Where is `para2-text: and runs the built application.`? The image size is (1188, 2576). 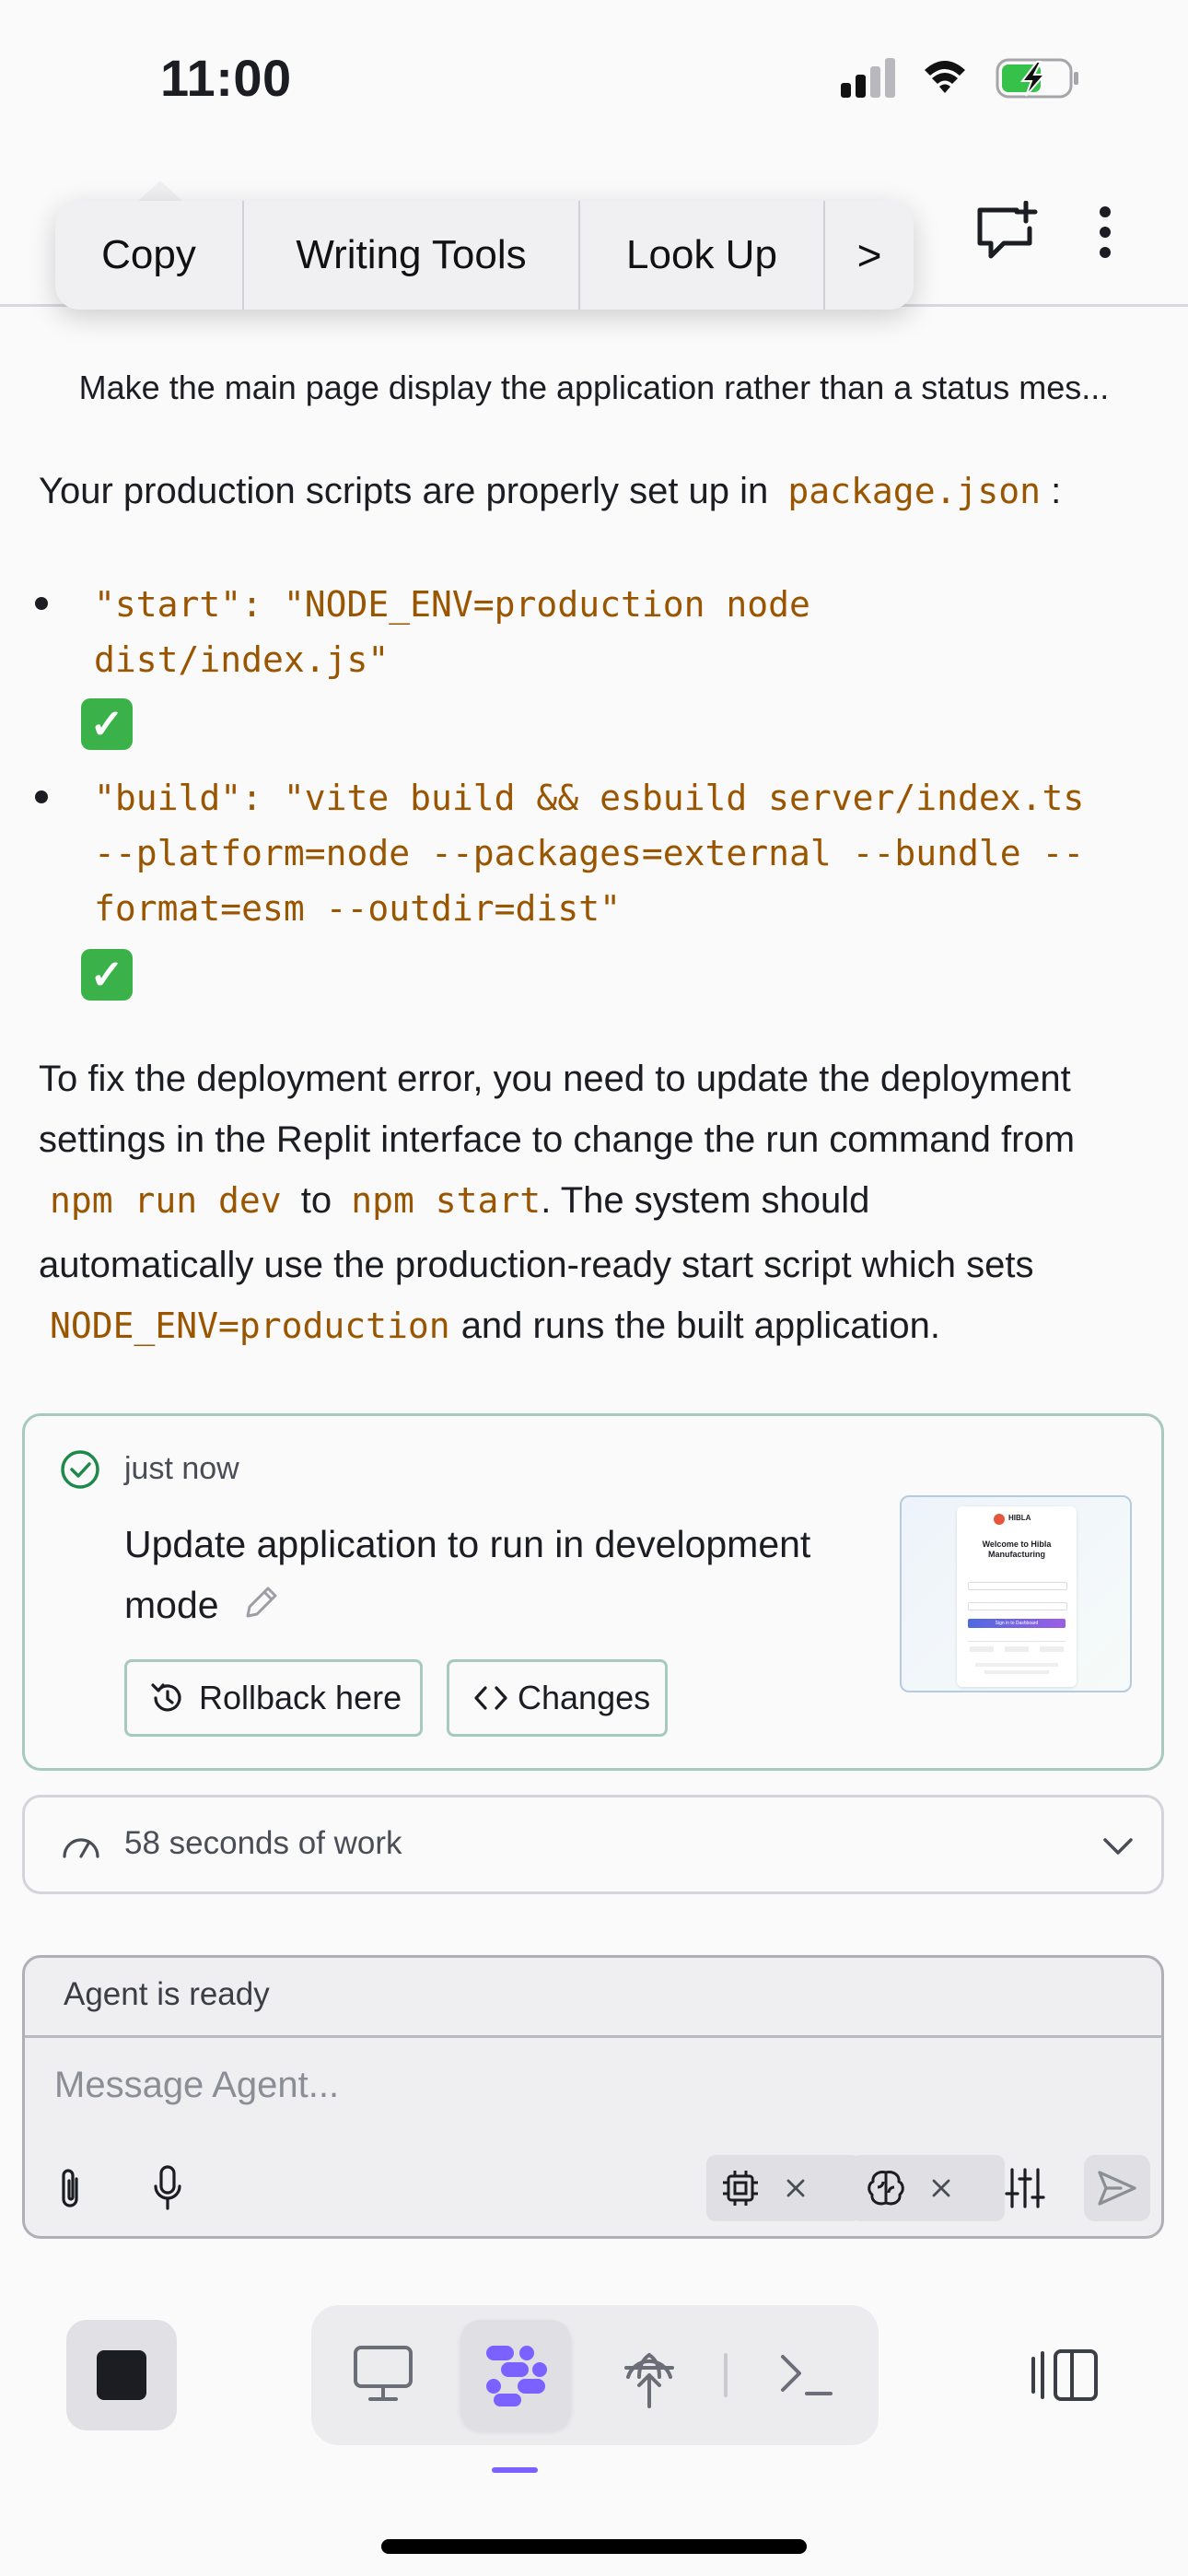 para2-text: and runs the built application. is located at coordinates (700, 1326).